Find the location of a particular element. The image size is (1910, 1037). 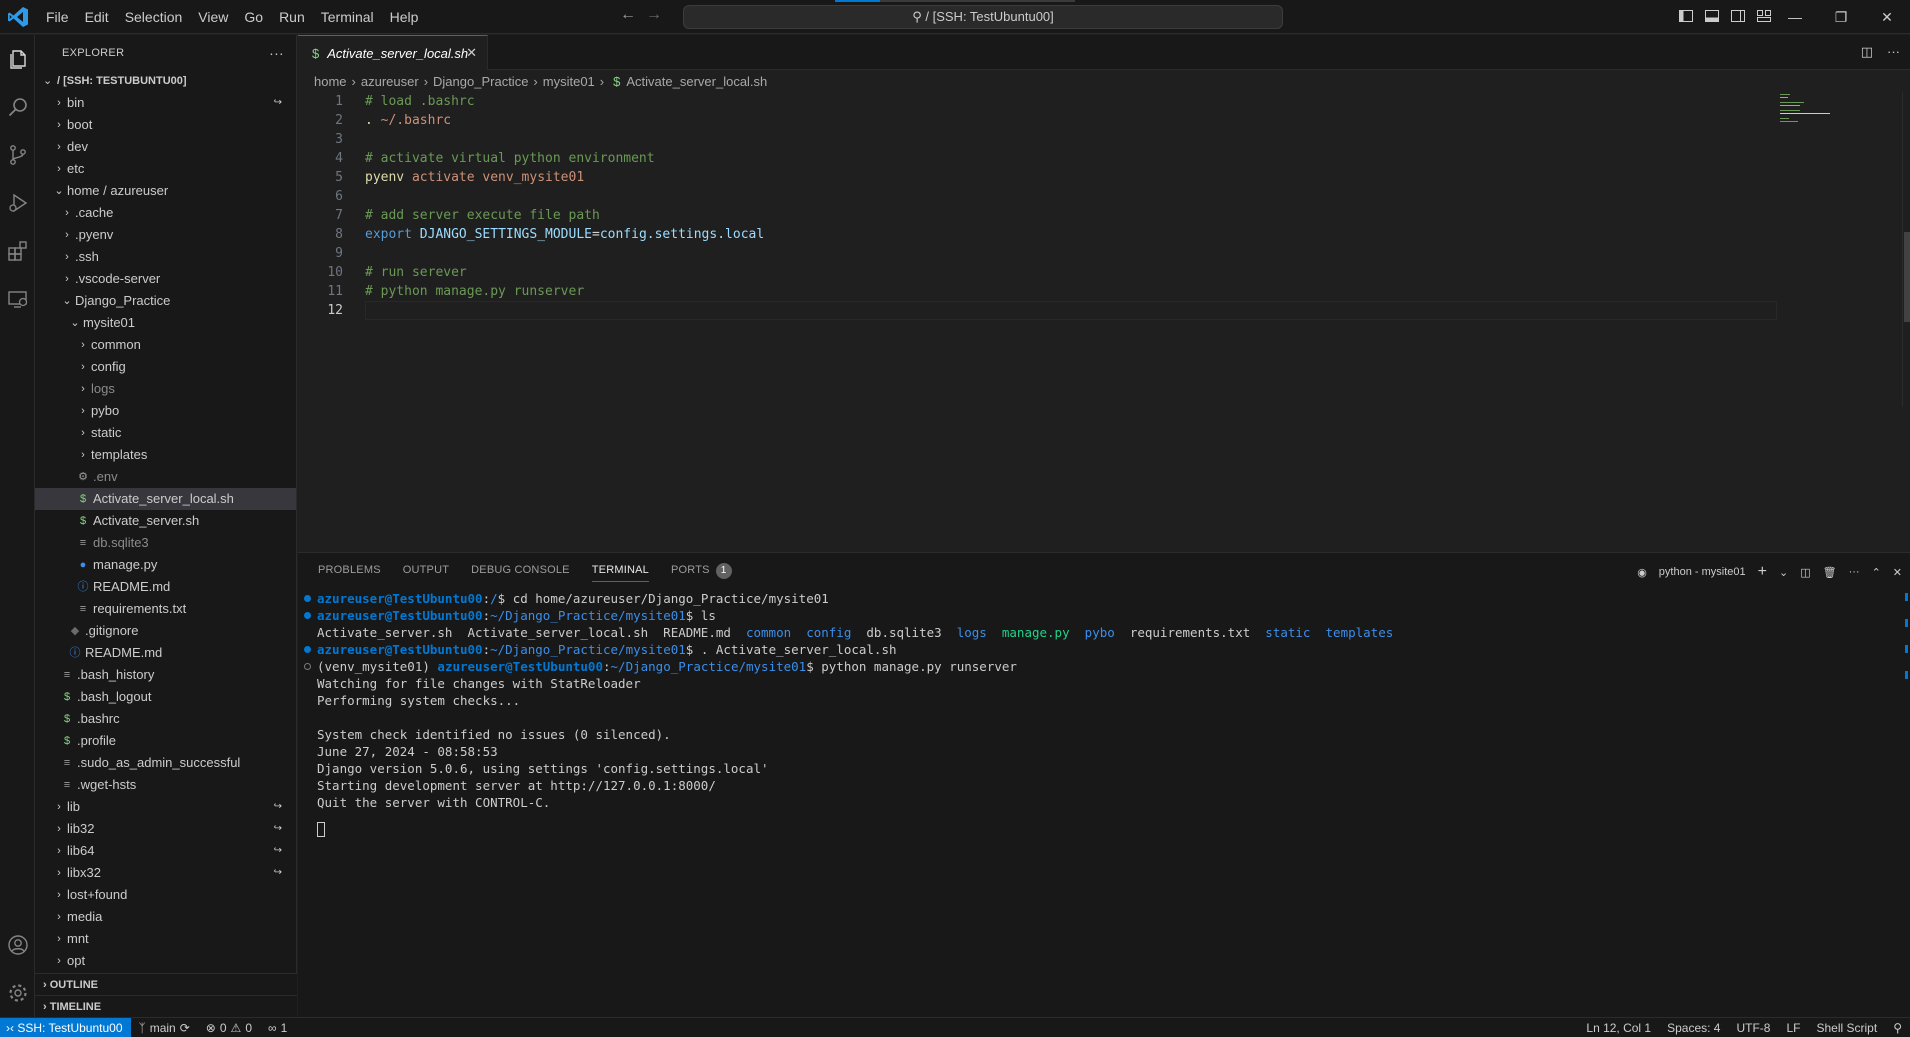

ports-indicator: ∞ 1 is located at coordinates (277, 1028).